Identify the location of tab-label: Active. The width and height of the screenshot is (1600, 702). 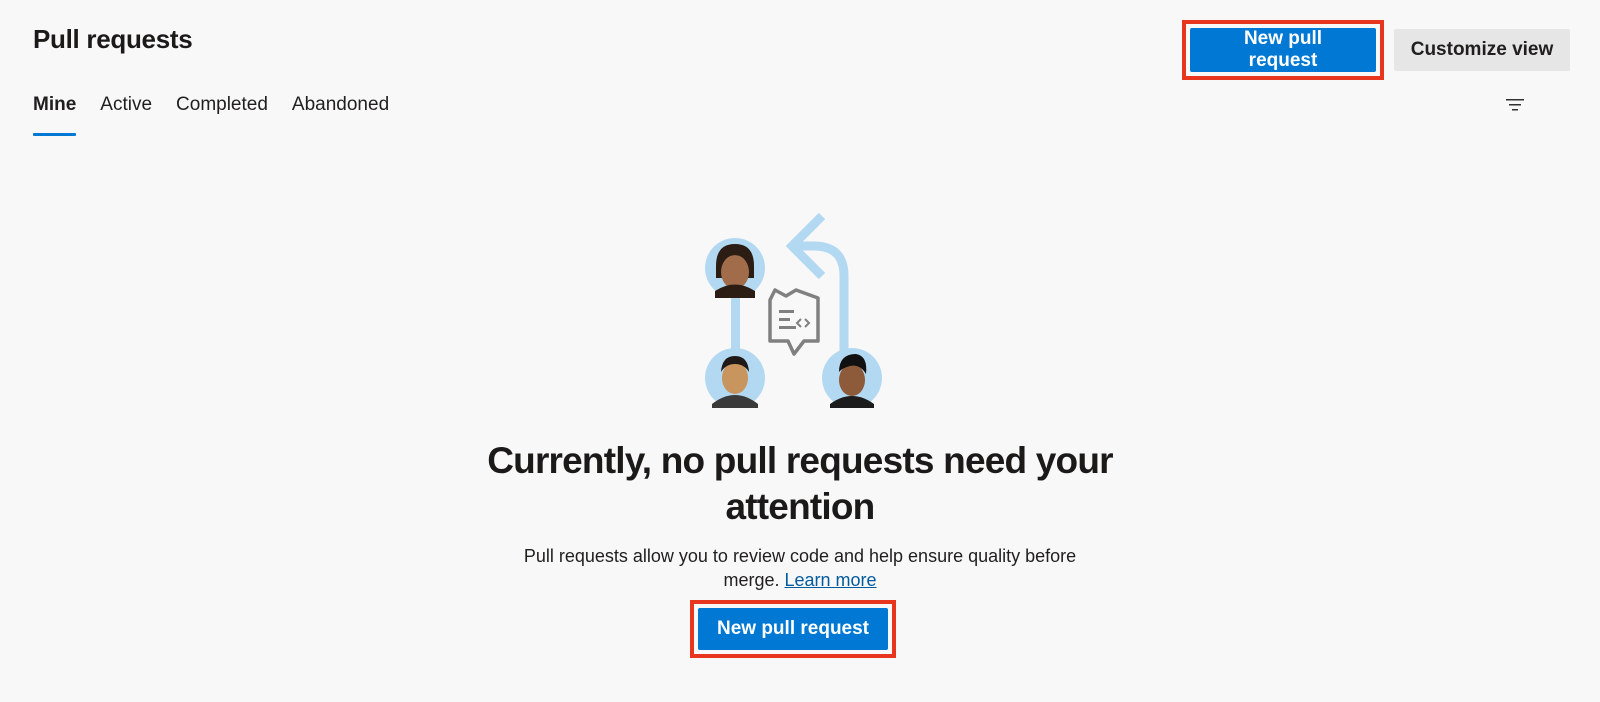
(126, 104).